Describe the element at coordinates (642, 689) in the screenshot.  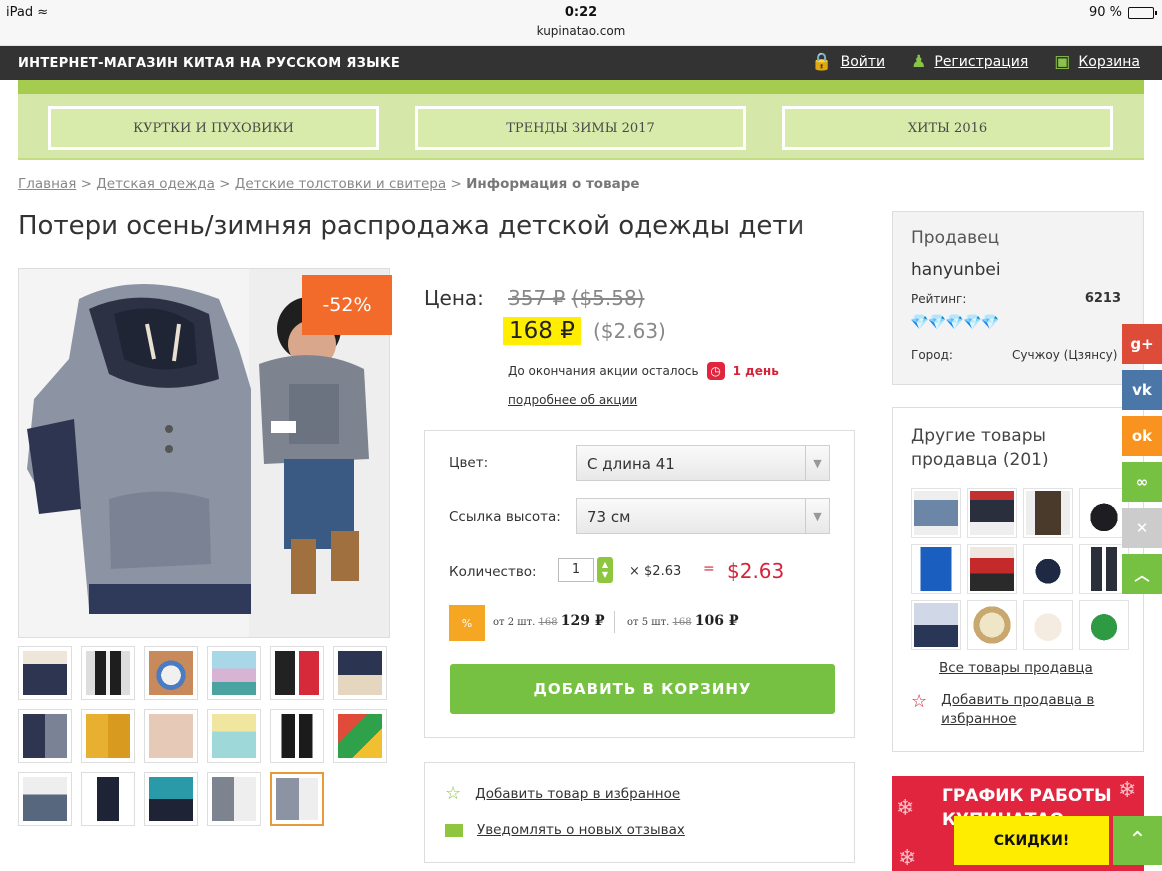
I see `add-to-cart-button: ДОБАВИТЬ В КОРЗИНУ` at that location.